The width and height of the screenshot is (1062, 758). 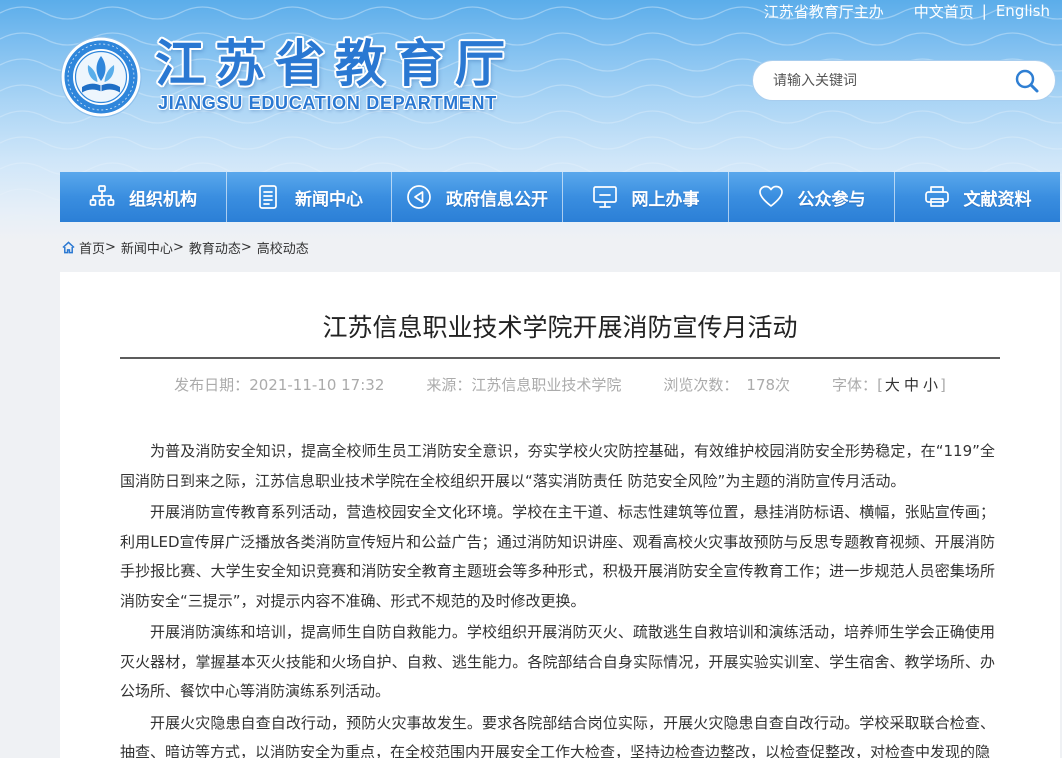 What do you see at coordinates (327, 103) in the screenshot?
I see `site-subtitle: JIANGSU EDUCATION DEPARTMENT` at bounding box center [327, 103].